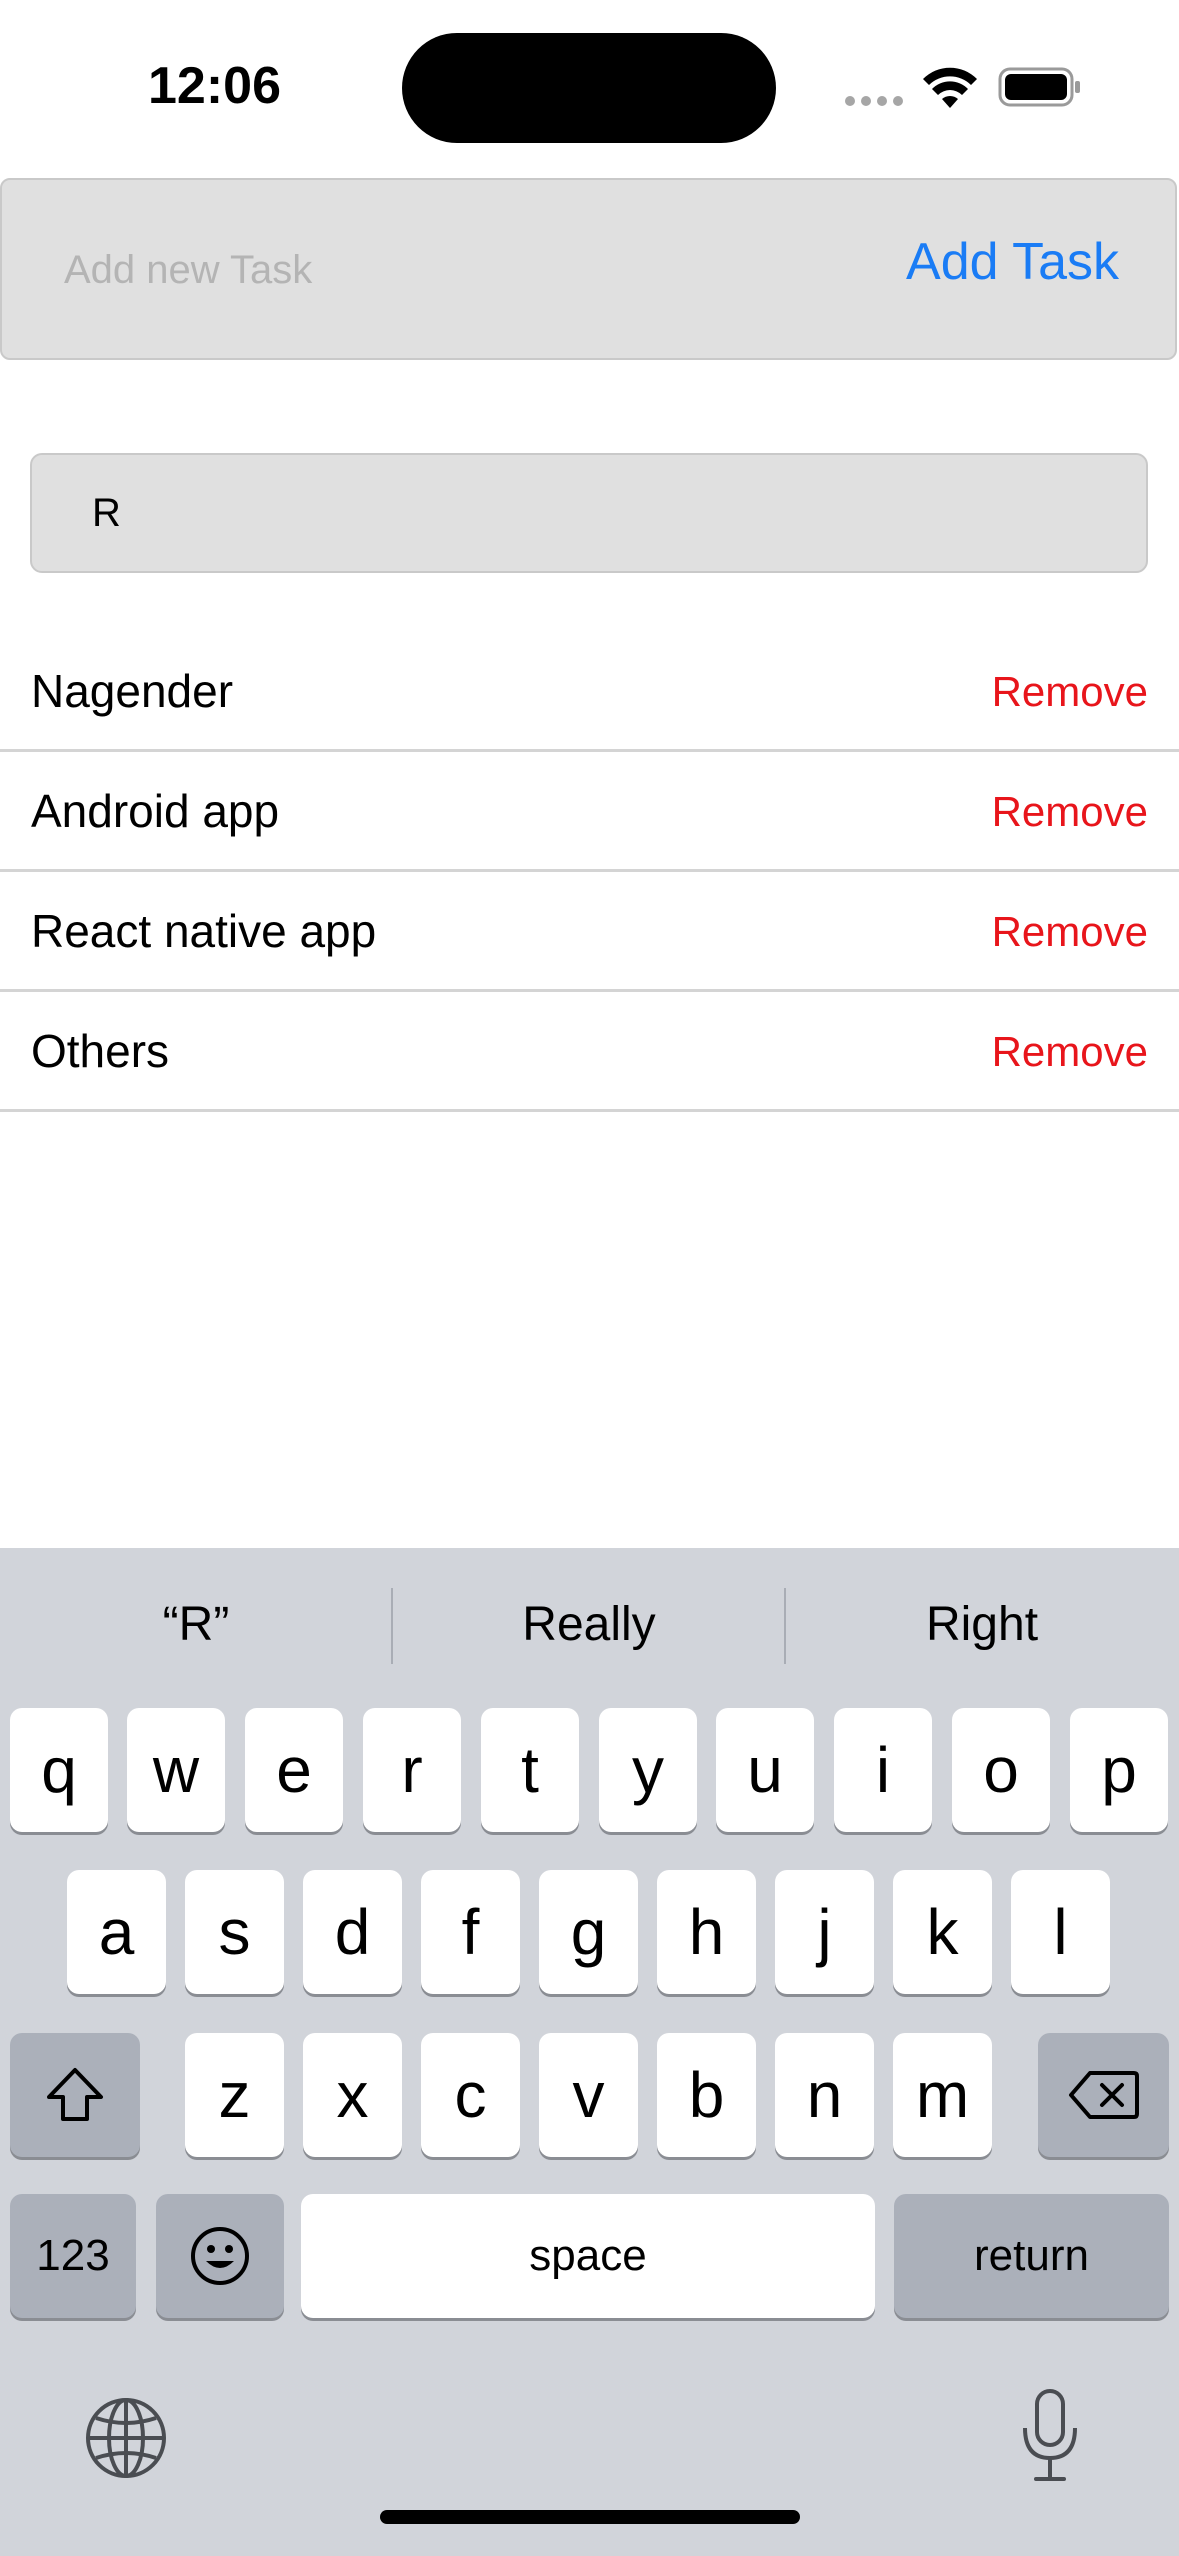 The image size is (1179, 2556). What do you see at coordinates (589, 88) in the screenshot?
I see `dynamic-island` at bounding box center [589, 88].